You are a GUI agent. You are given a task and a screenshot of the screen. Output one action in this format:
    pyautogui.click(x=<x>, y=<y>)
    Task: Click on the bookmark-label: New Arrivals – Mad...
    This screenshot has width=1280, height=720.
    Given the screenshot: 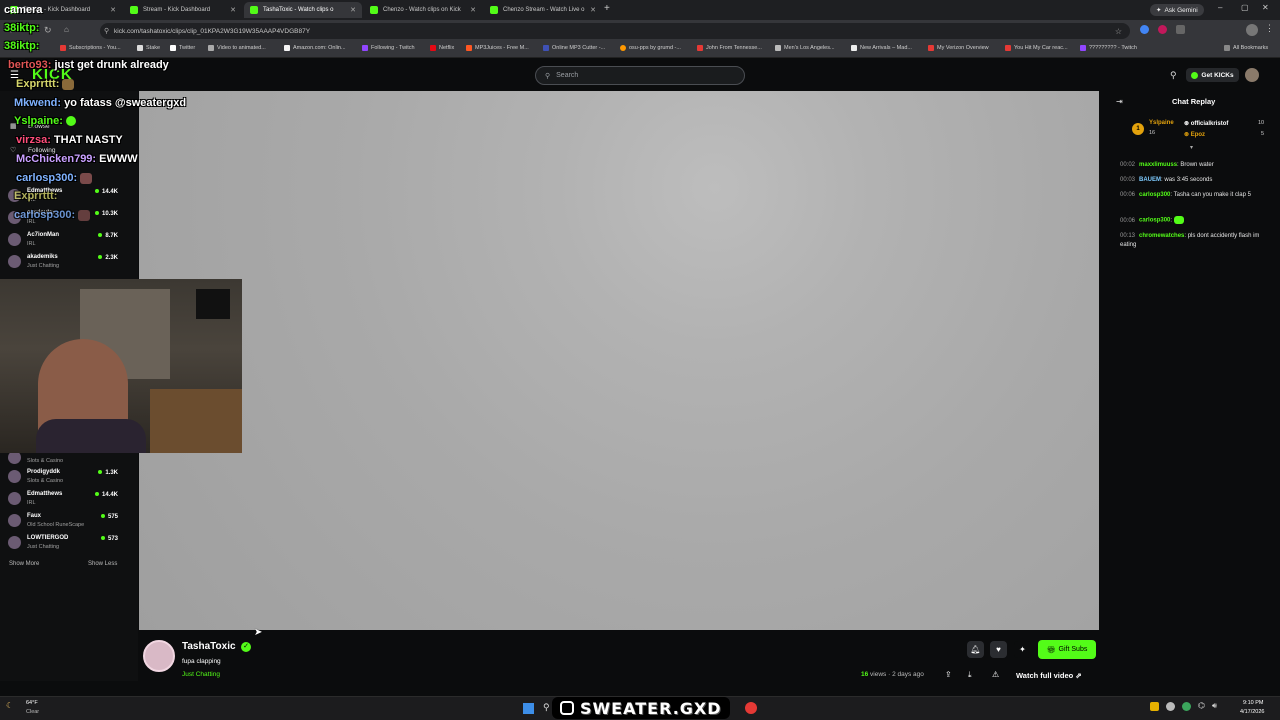 What is the action you would take?
    pyautogui.click(x=886, y=48)
    